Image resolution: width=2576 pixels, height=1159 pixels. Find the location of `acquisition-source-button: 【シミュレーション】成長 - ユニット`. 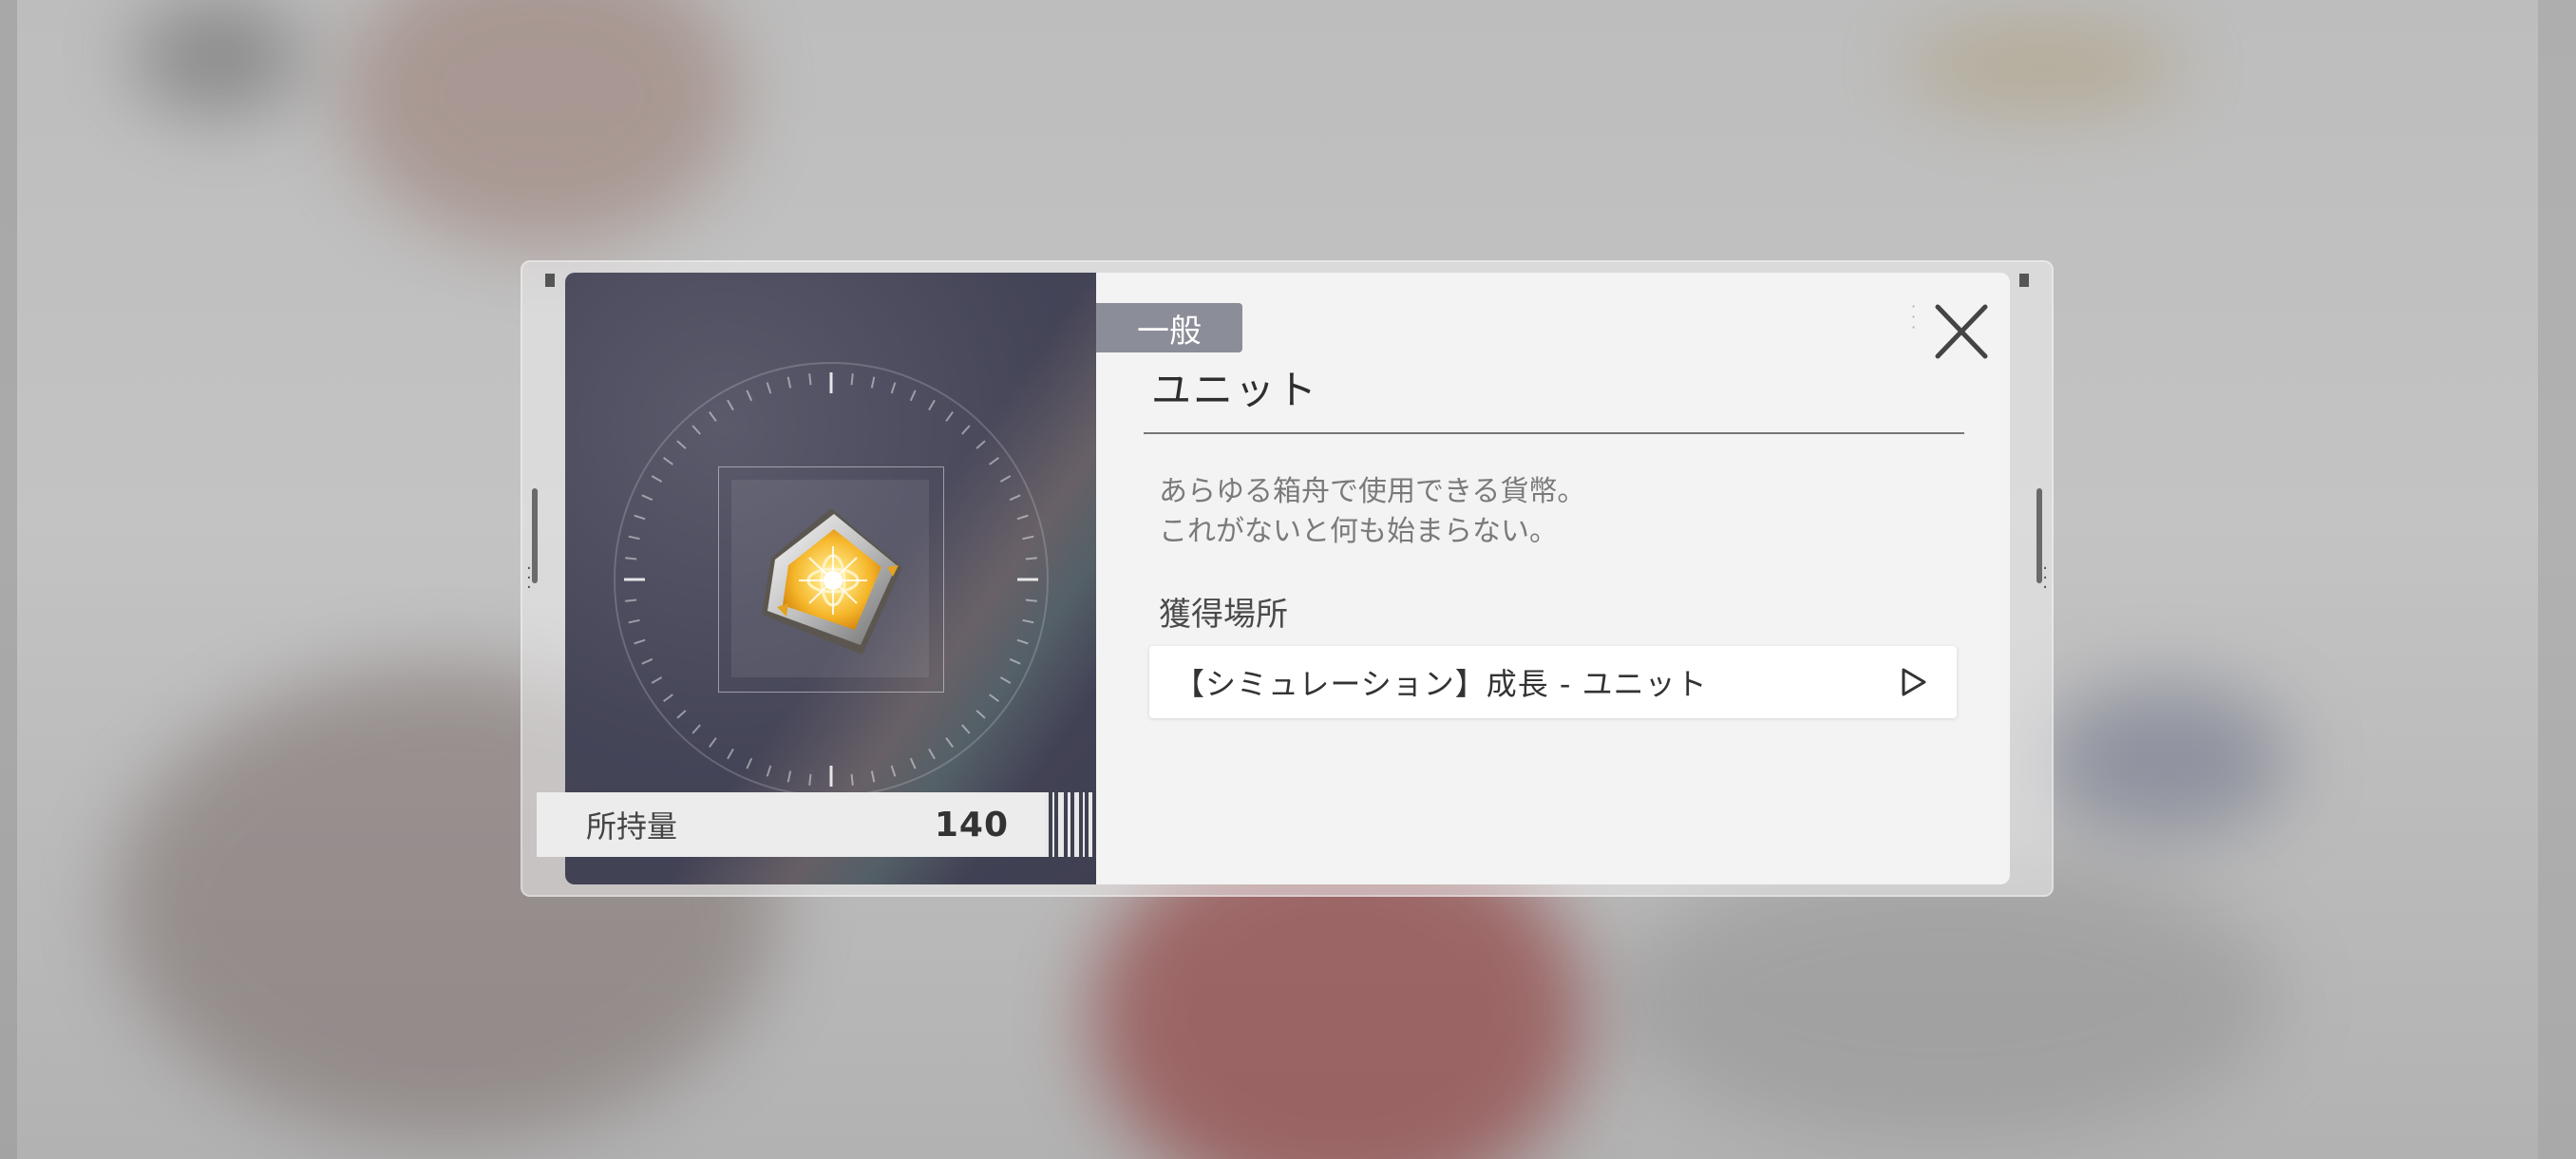

acquisition-source-button: 【シミュレーション】成長 - ユニット is located at coordinates (1553, 682).